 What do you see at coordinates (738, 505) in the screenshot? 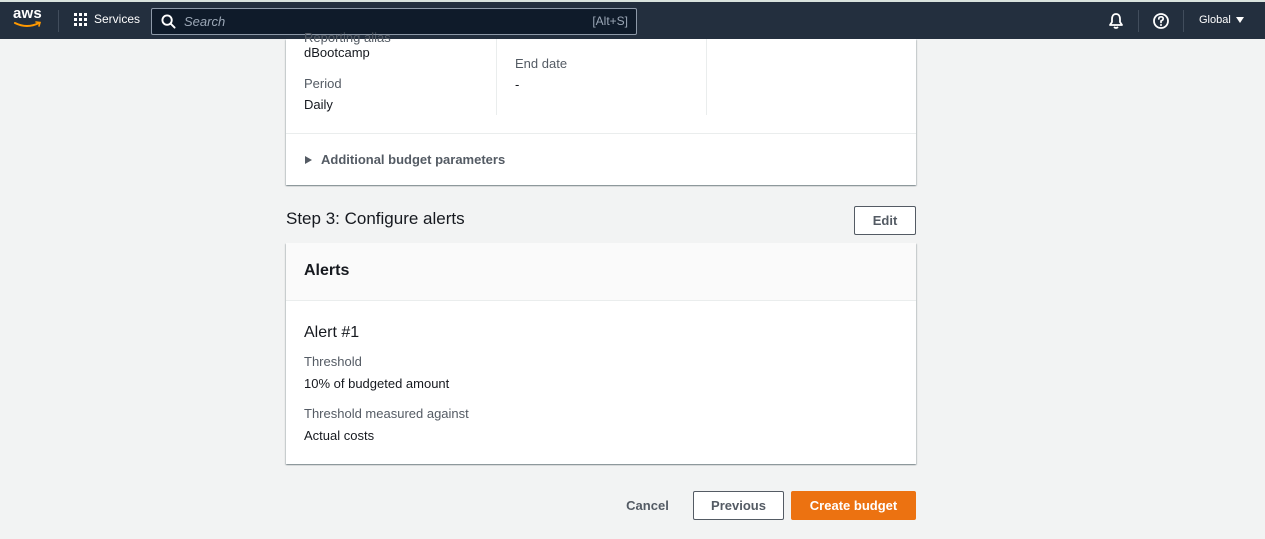
I see `previous-button: Previous` at bounding box center [738, 505].